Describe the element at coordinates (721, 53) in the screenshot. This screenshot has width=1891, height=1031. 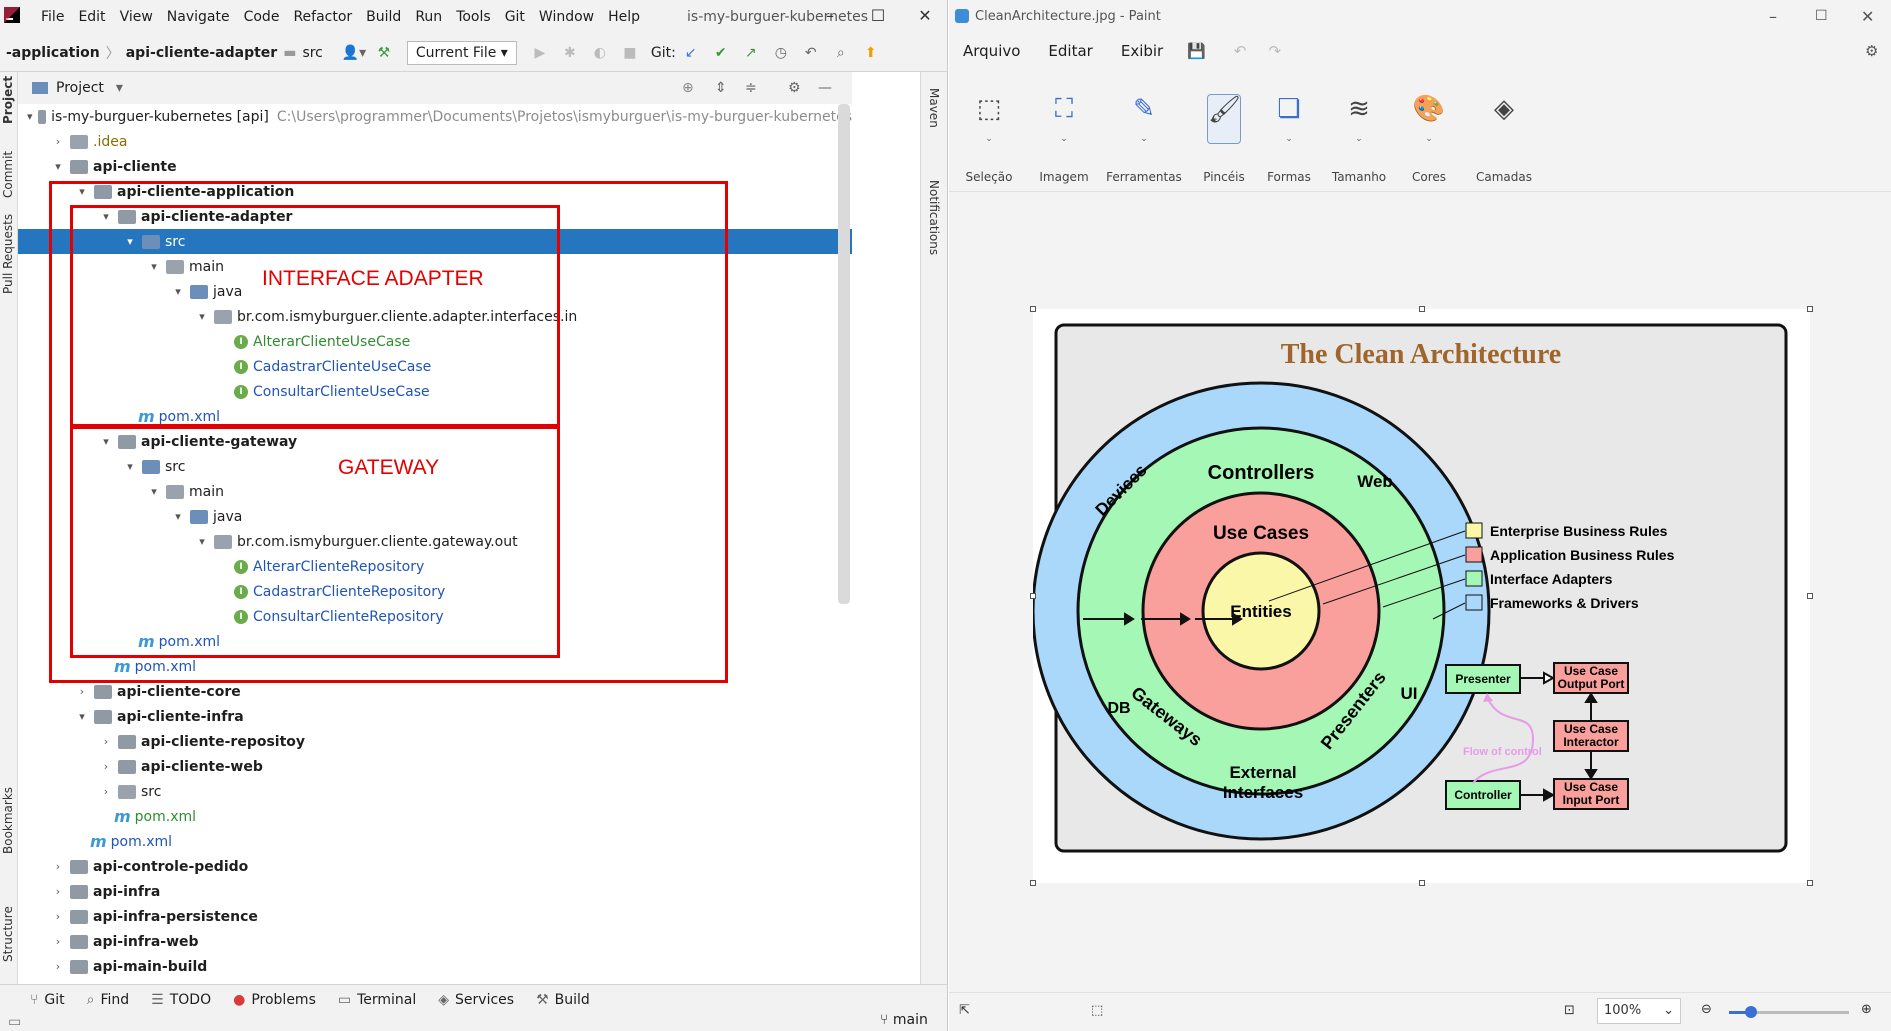
I see `git-commit-icon: ✔` at that location.